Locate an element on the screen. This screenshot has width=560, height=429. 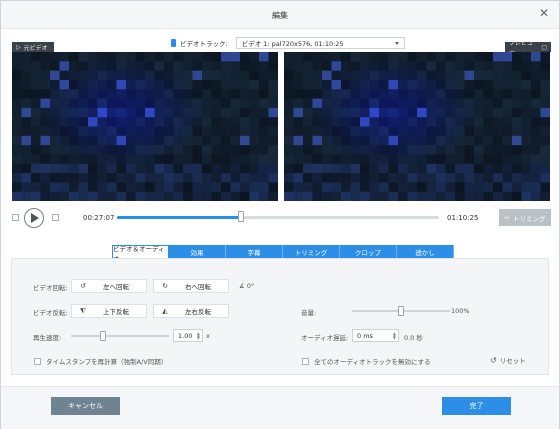
audio-delay-label: オーディオ遅延: is located at coordinates (325, 338).